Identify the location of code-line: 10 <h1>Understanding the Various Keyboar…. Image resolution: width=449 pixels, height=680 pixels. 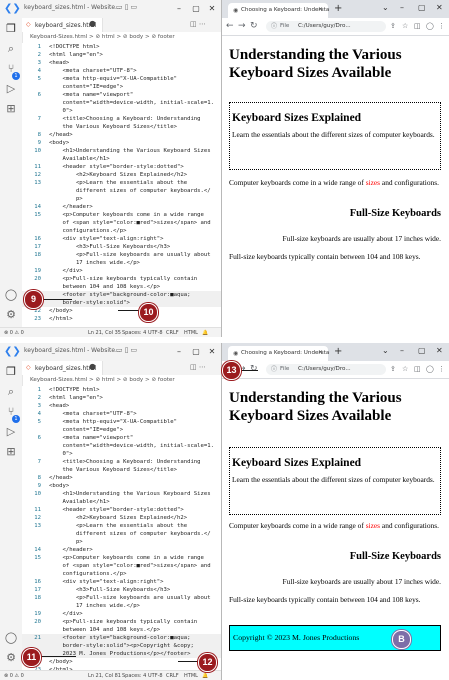
(121, 151).